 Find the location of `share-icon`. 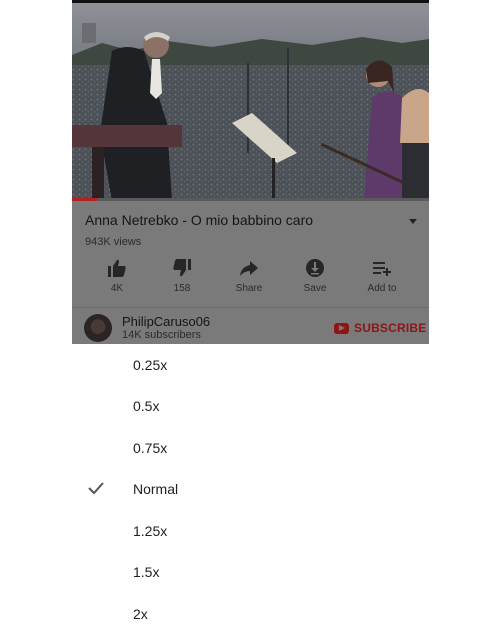

share-icon is located at coordinates (249, 268).